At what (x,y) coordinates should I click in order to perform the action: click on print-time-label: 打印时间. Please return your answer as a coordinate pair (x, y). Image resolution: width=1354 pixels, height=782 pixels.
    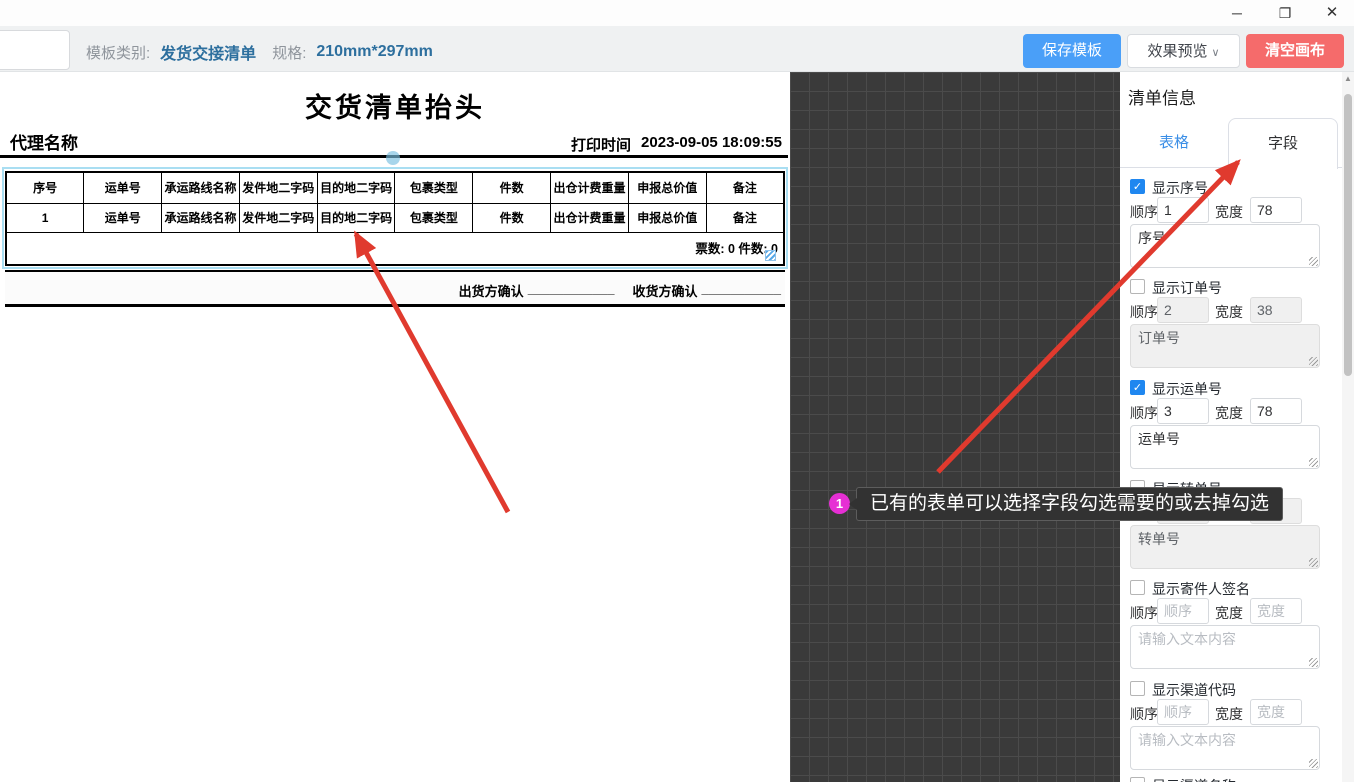
    Looking at the image, I should click on (601, 145).